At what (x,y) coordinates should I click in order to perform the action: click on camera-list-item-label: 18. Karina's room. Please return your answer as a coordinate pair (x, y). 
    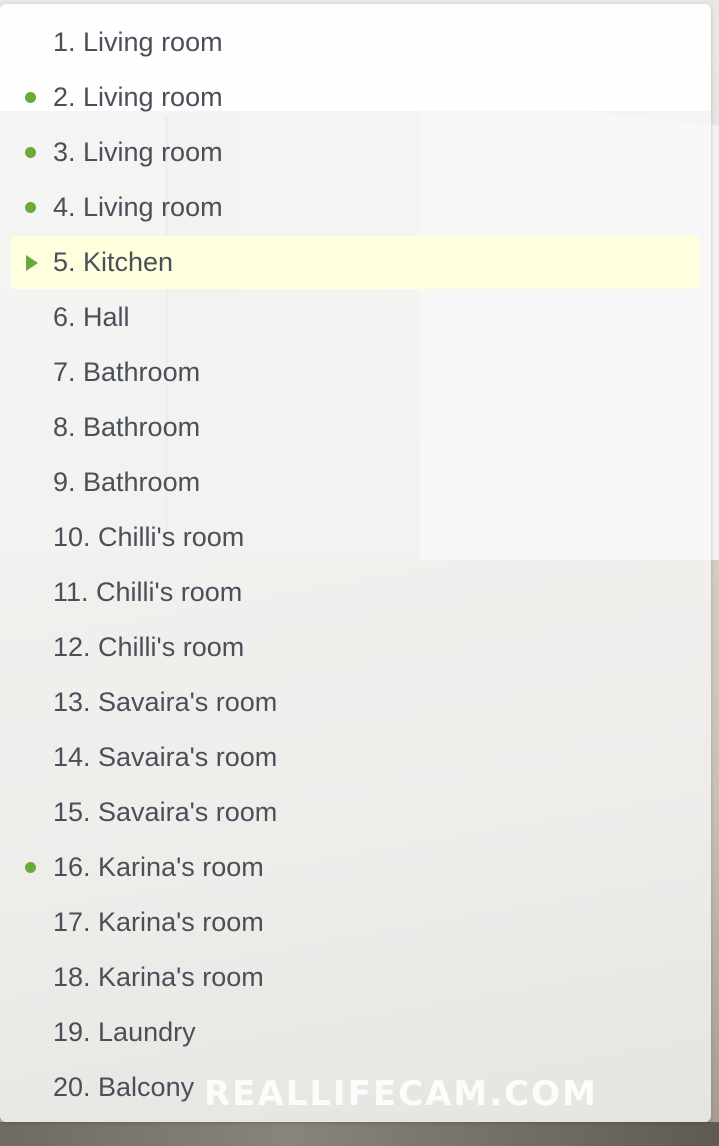
    Looking at the image, I should click on (158, 977).